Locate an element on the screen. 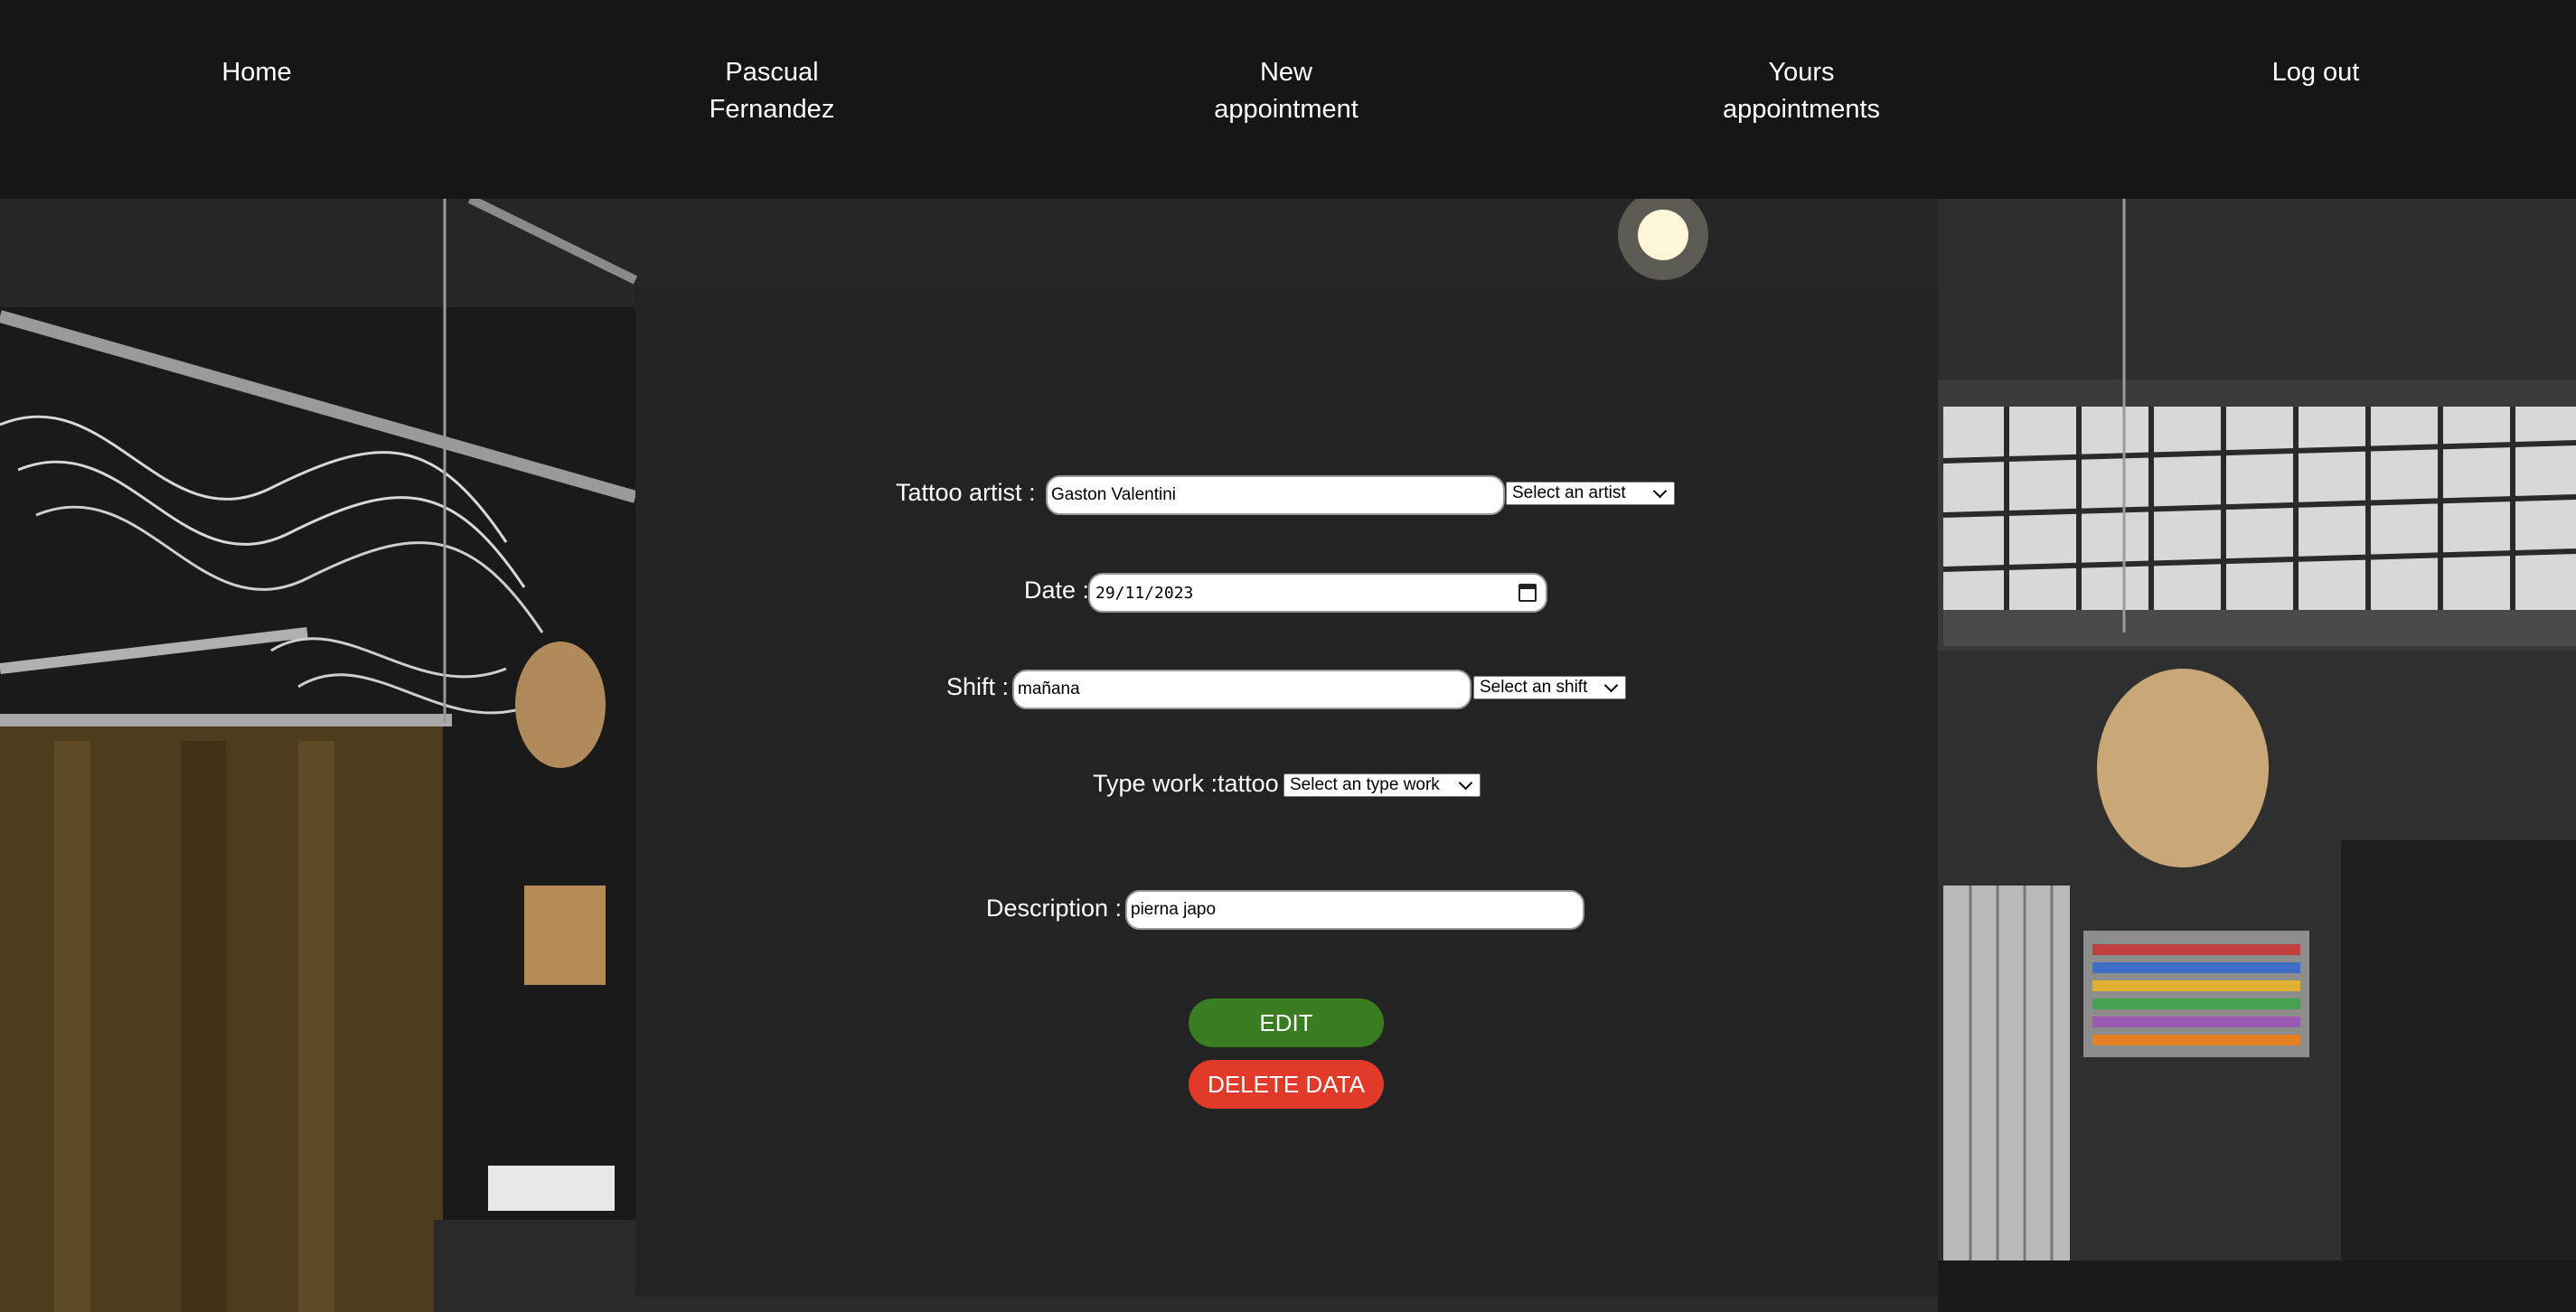 The image size is (2576, 1312). nav-my-appointments-line1: Yours is located at coordinates (1802, 72).